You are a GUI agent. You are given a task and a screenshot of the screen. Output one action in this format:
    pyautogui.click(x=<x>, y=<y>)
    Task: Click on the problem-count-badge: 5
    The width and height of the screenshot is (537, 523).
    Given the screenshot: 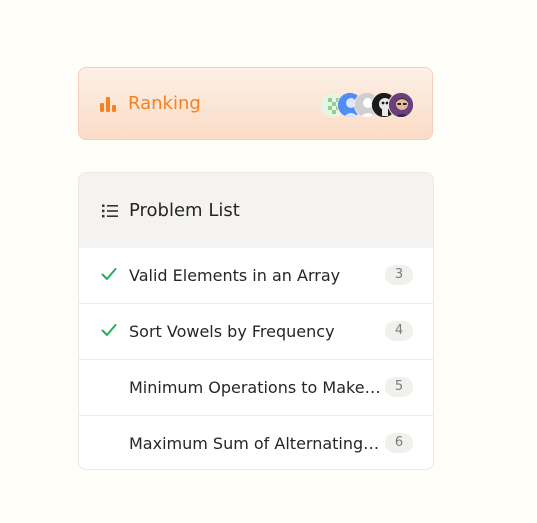 What is the action you would take?
    pyautogui.click(x=399, y=387)
    